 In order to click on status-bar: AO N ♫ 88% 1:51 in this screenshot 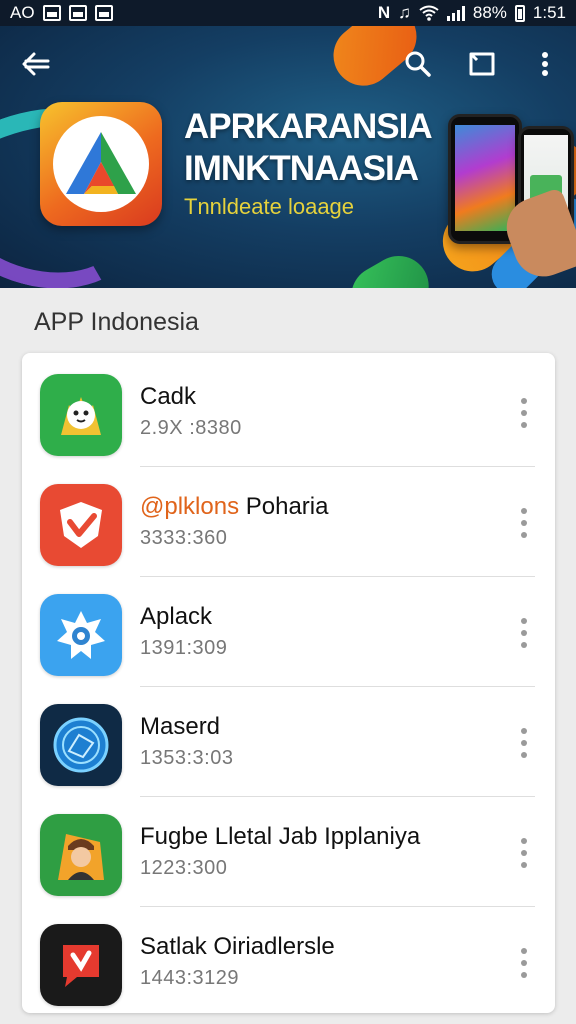, I will do `click(288, 13)`.